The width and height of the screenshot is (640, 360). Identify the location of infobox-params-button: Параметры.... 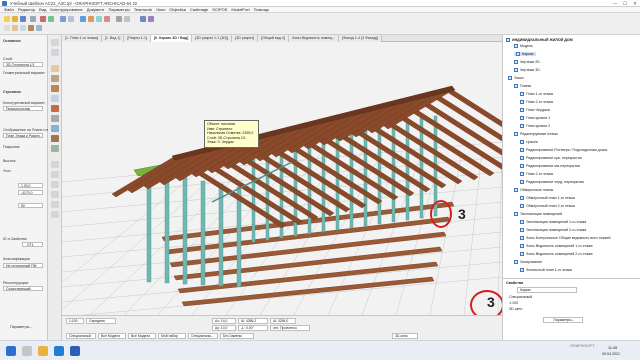
(21, 327).